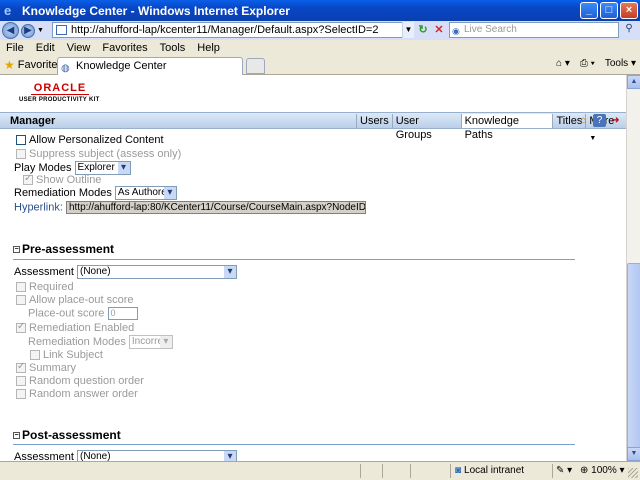  Describe the element at coordinates (255, 66) in the screenshot. I see `new-tab-button` at that location.